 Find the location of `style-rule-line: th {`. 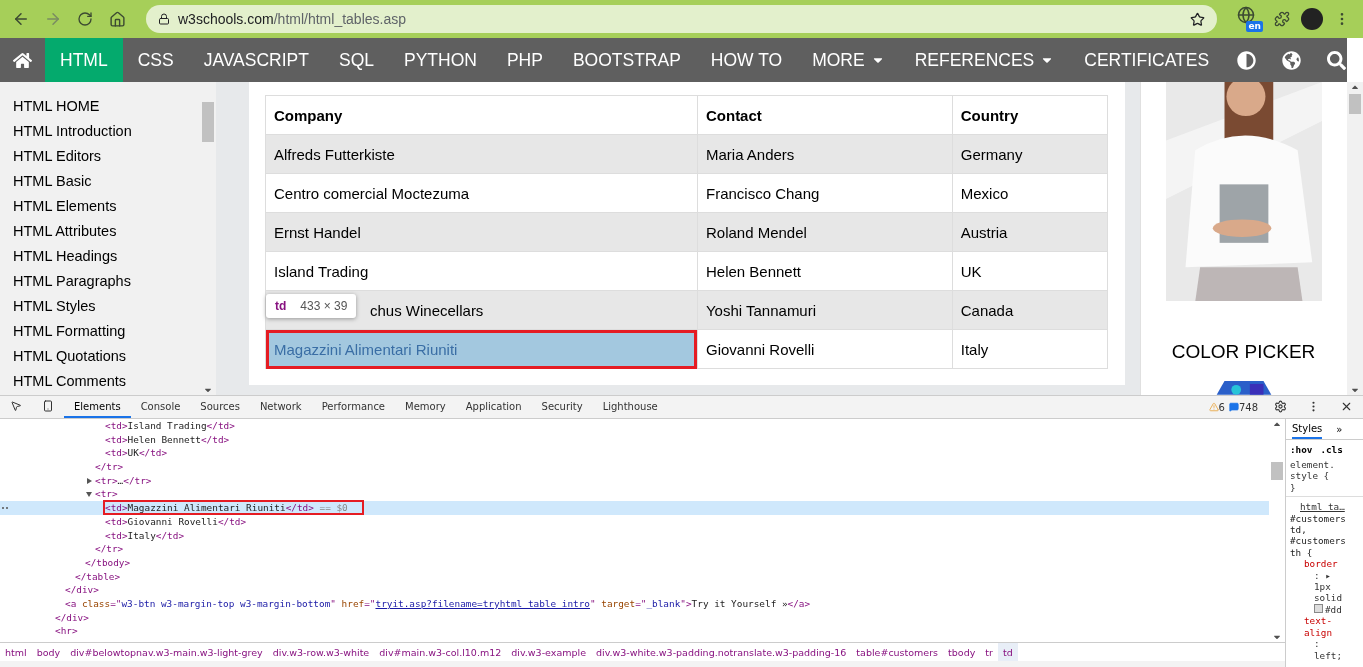

style-rule-line: th { is located at coordinates (1301, 552).